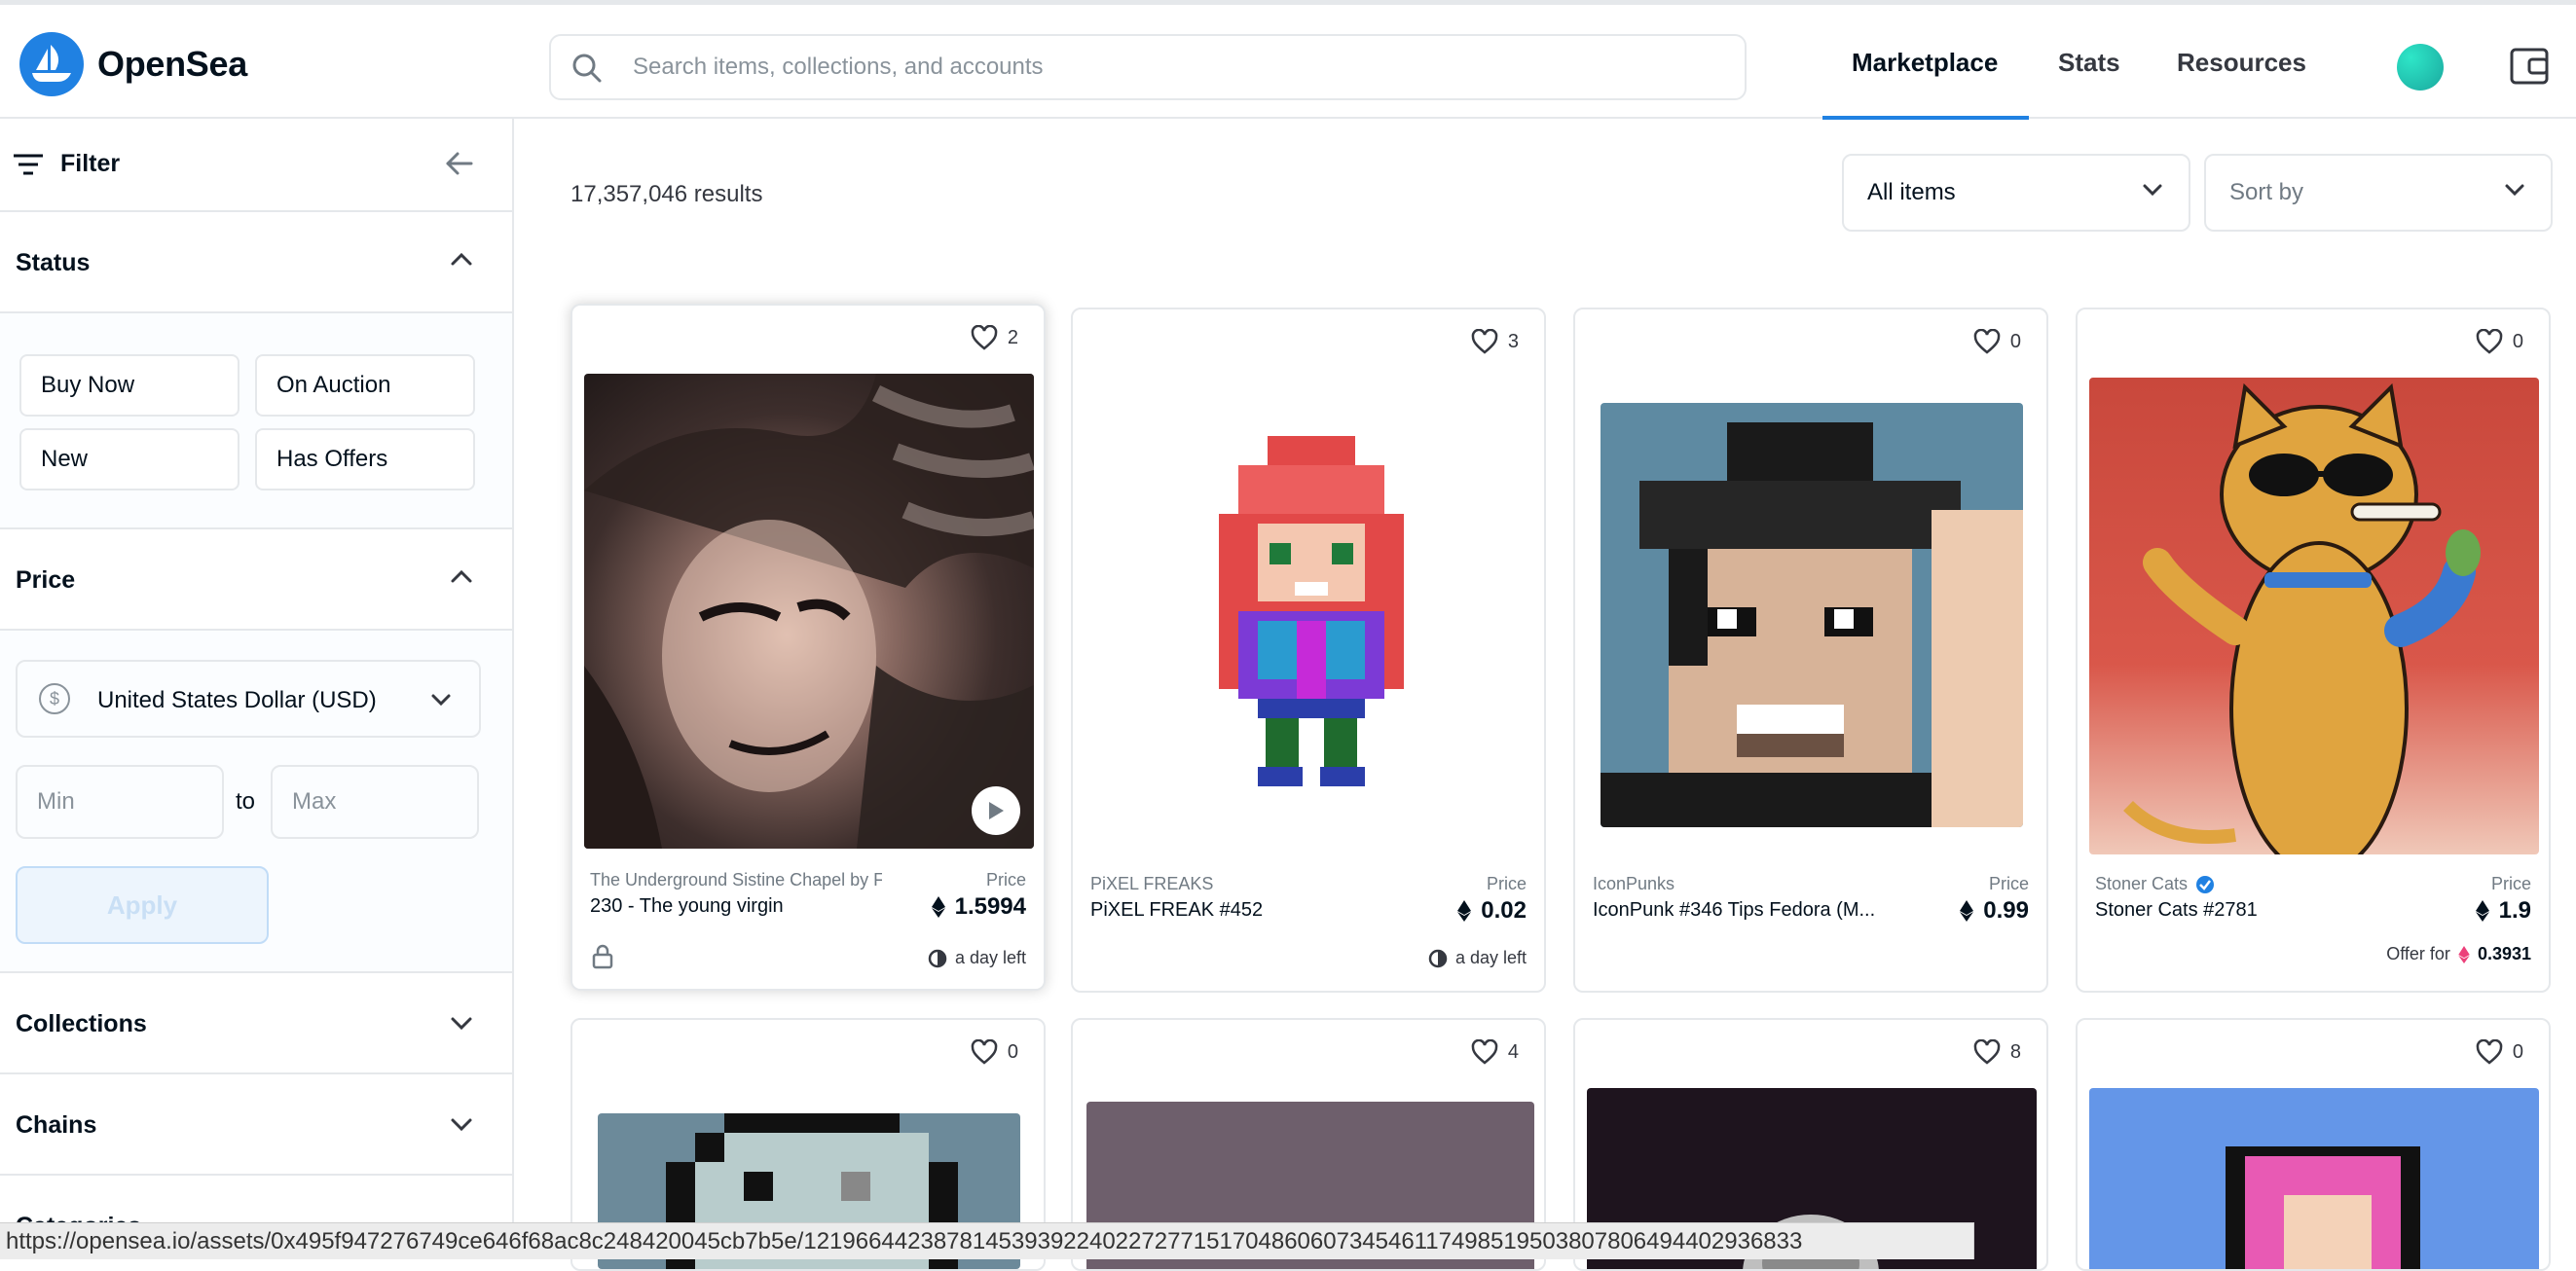  What do you see at coordinates (120, 802) in the screenshot?
I see `price-min-input: Min` at bounding box center [120, 802].